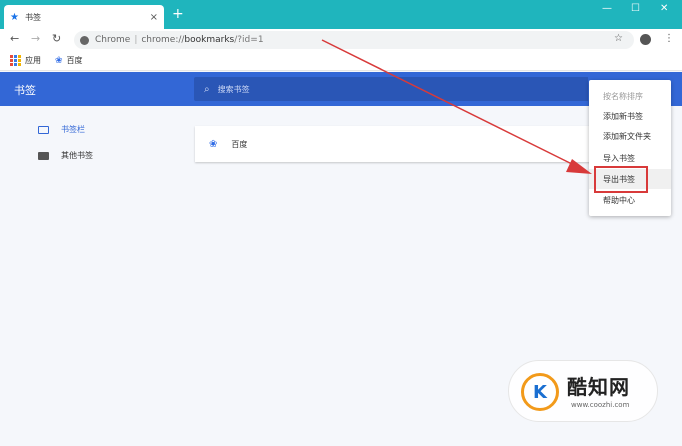  I want to click on site-info-icon, so click(84, 40).